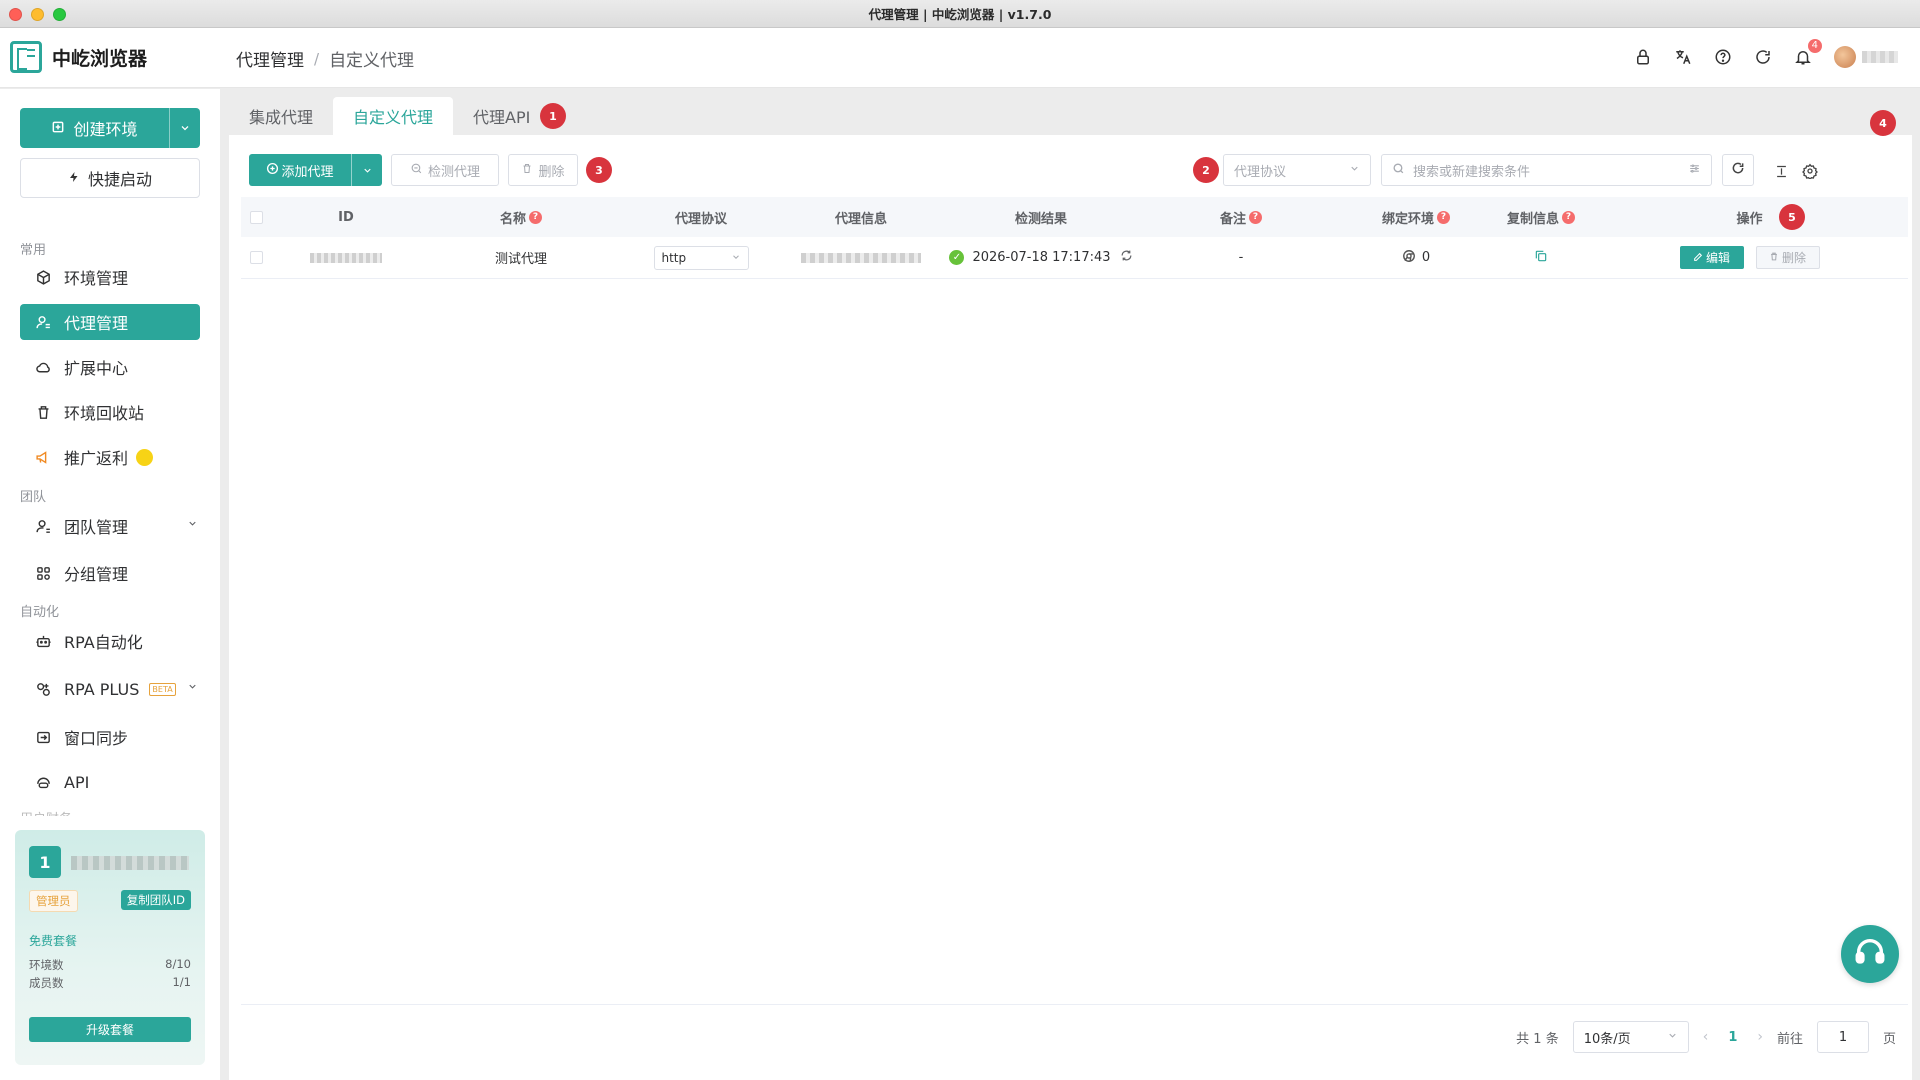  I want to click on create-environment-button: 创建环境, so click(110, 128).